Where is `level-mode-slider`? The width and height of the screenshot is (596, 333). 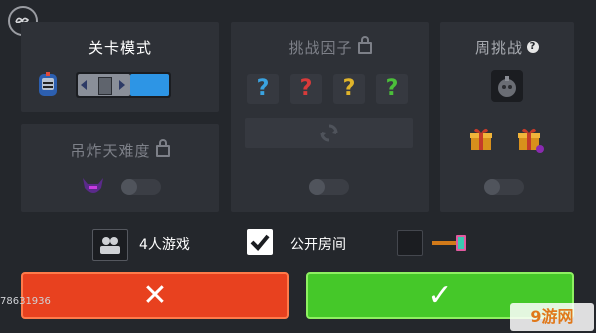
level-mode-slider is located at coordinates (123, 85).